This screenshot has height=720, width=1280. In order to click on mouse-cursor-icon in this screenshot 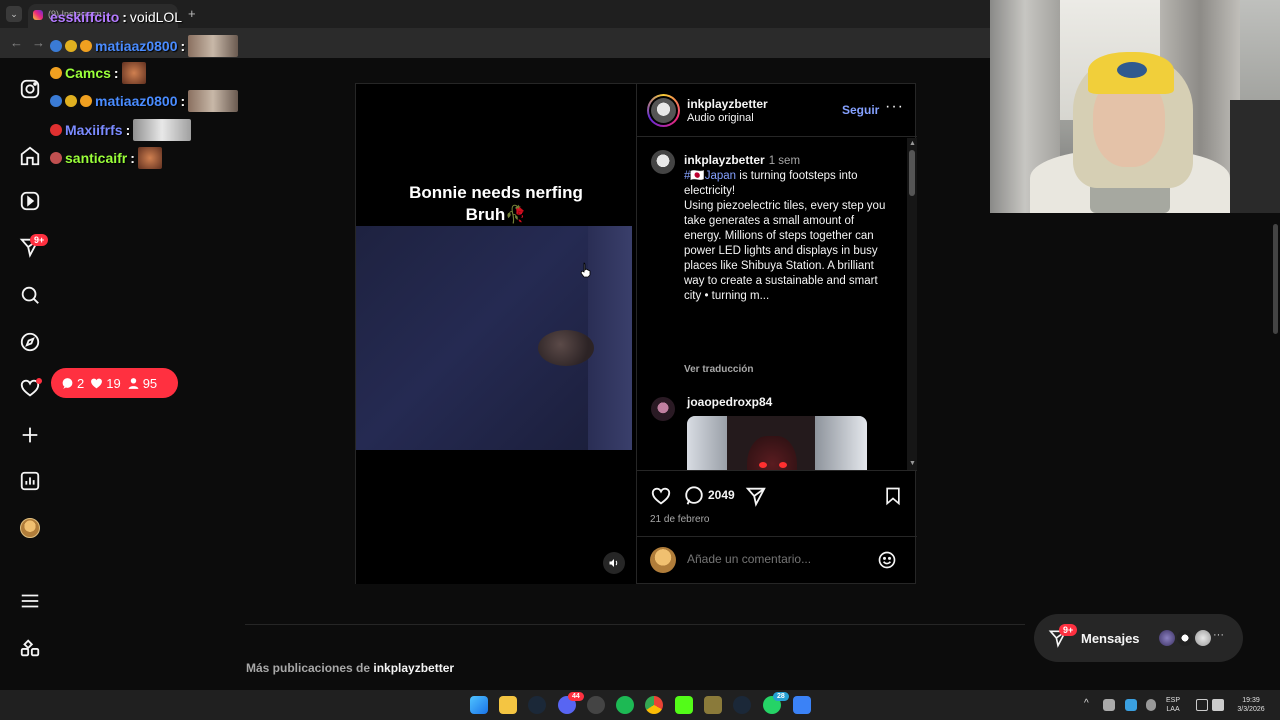, I will do `click(585, 270)`.